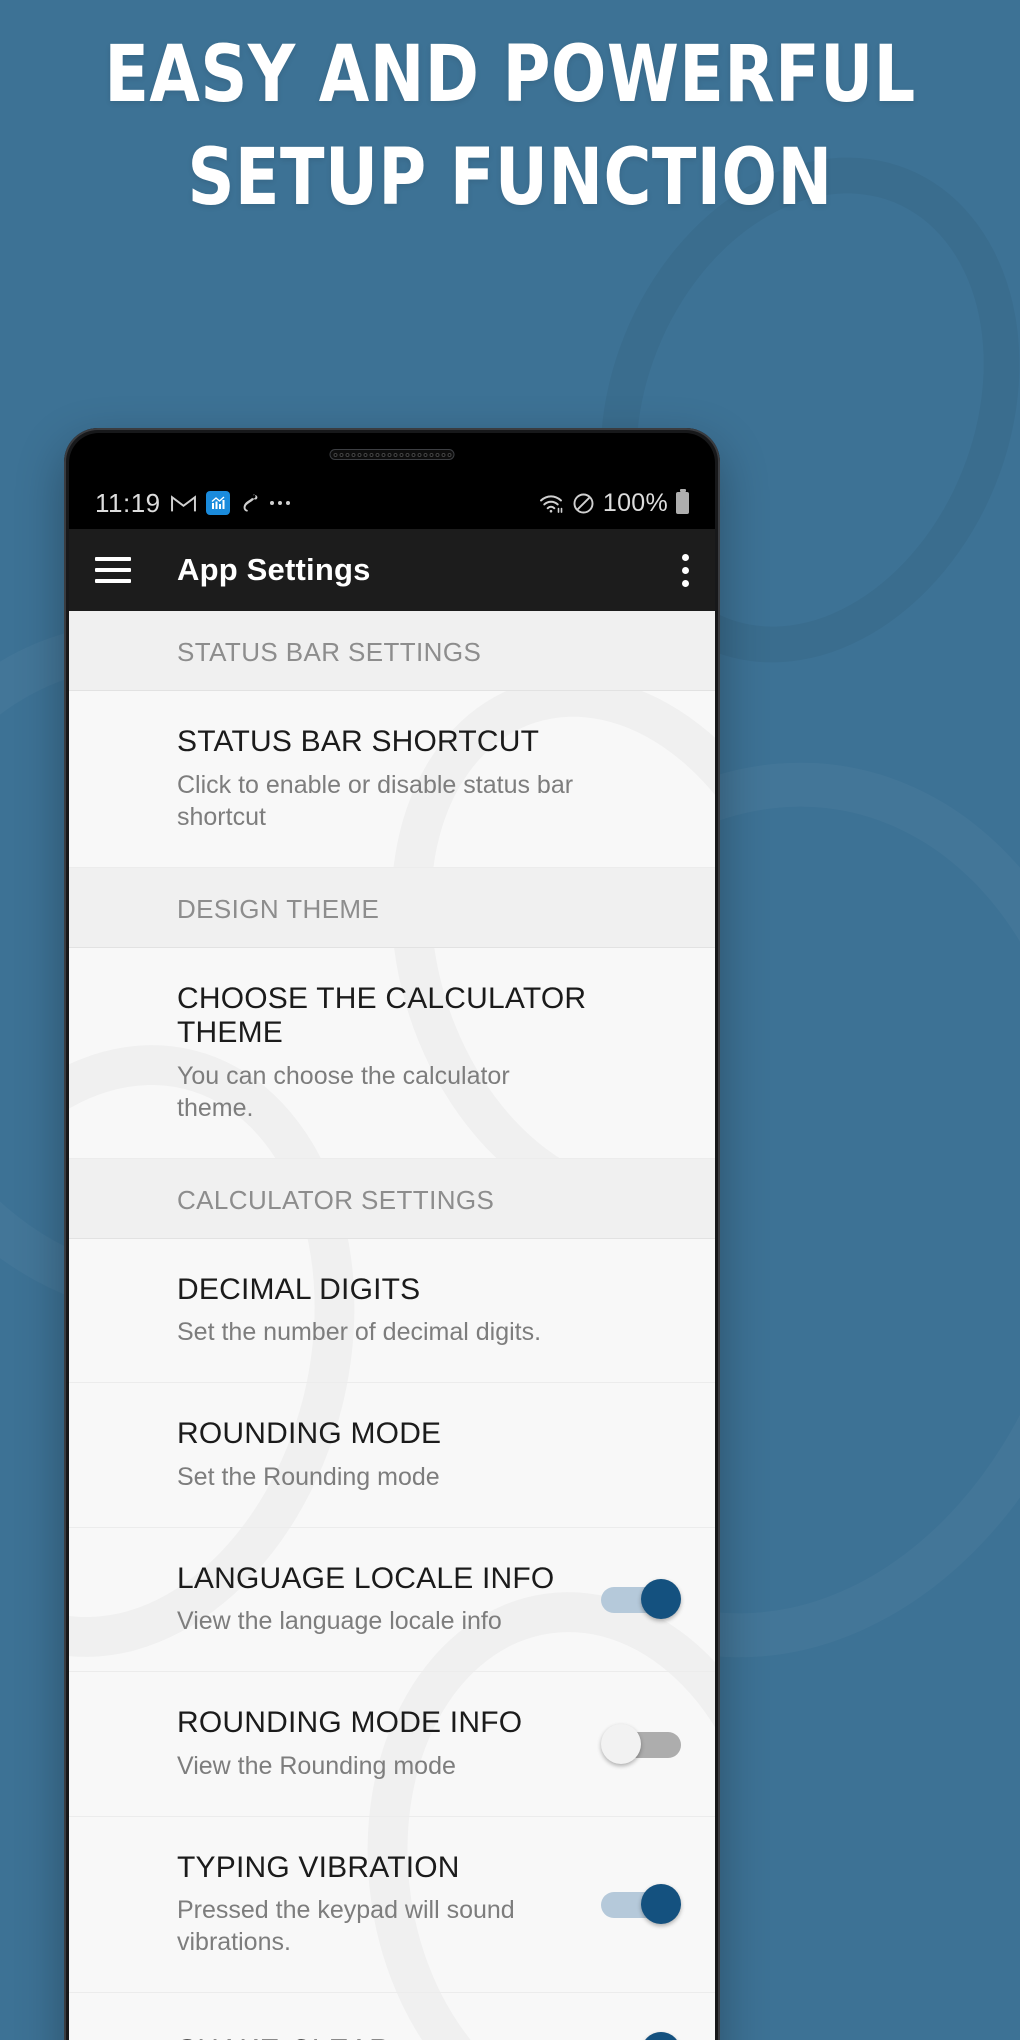  What do you see at coordinates (382, 1015) in the screenshot?
I see `row-title: CHOOSE THE CALCULATOR THEME` at bounding box center [382, 1015].